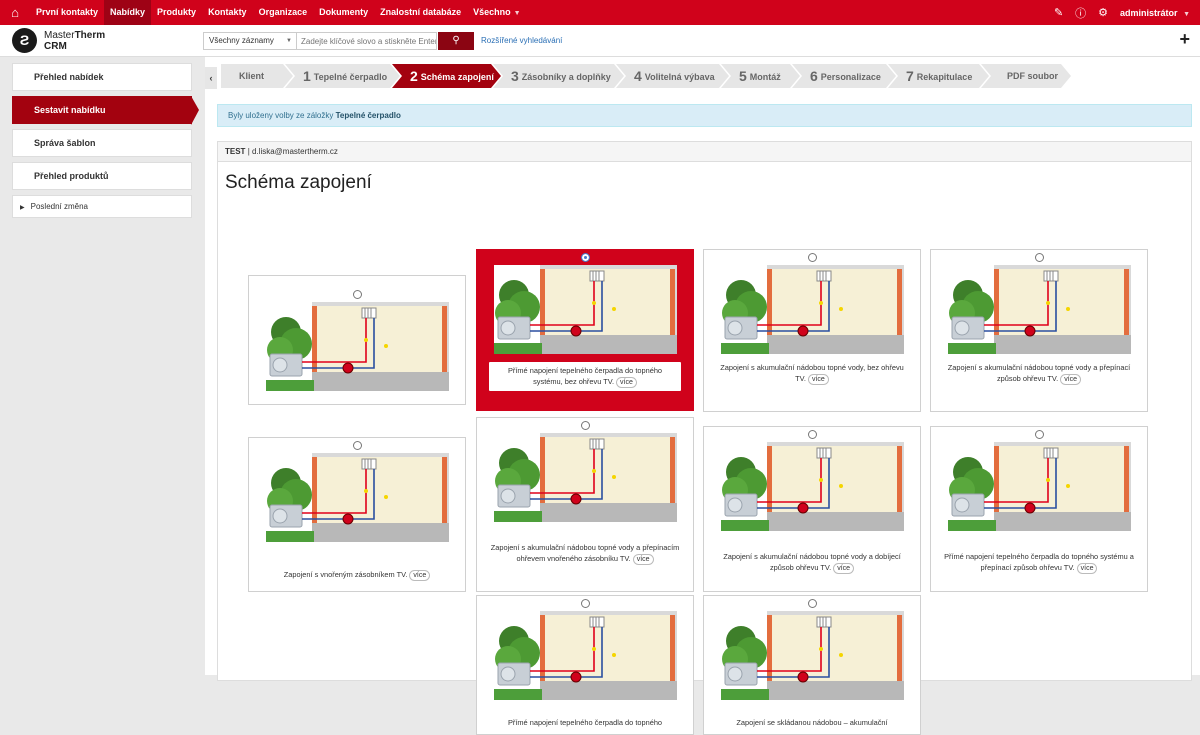 The width and height of the screenshot is (1200, 735). Describe the element at coordinates (1149, 12) in the screenshot. I see `user-name: administrátor` at that location.